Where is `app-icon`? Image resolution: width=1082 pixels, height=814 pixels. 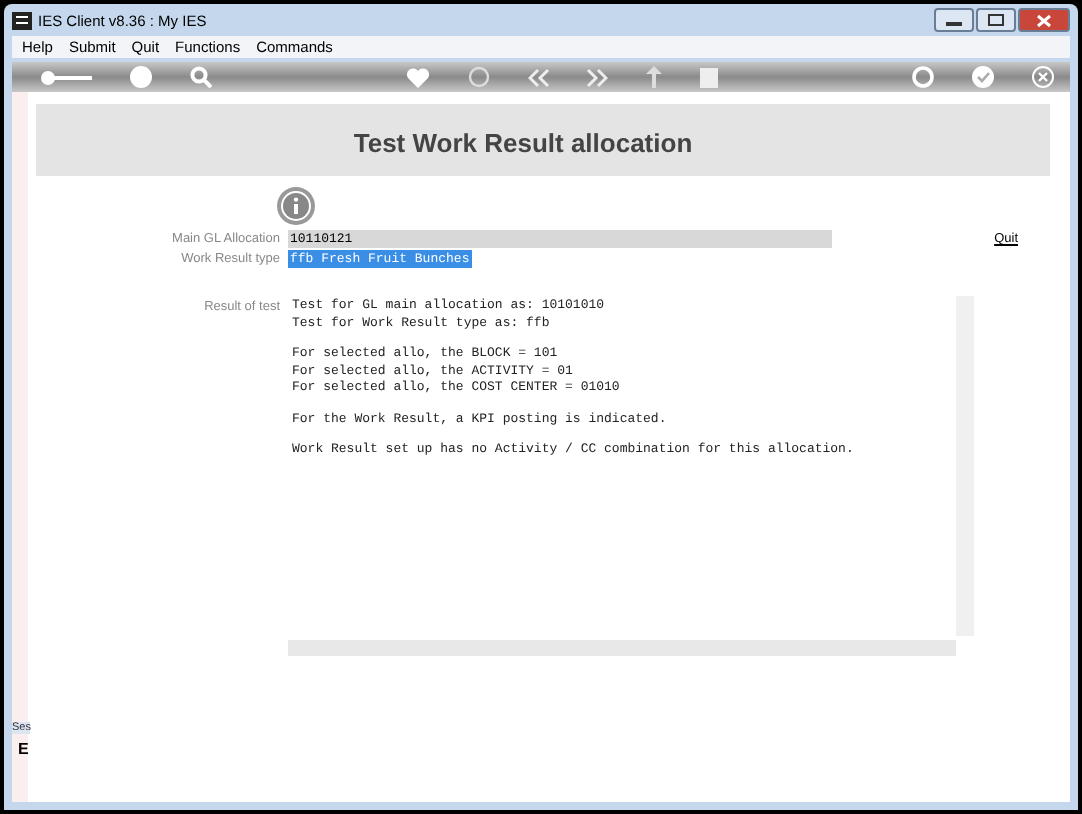 app-icon is located at coordinates (22, 20).